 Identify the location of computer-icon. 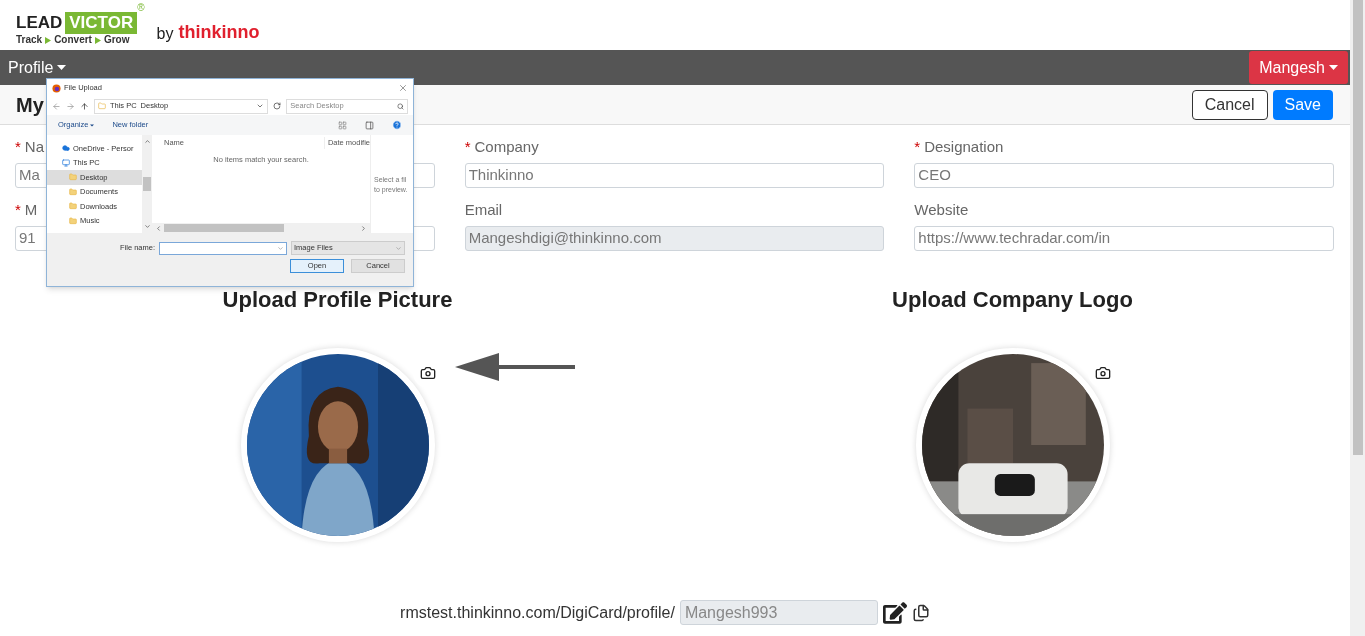
(66, 162).